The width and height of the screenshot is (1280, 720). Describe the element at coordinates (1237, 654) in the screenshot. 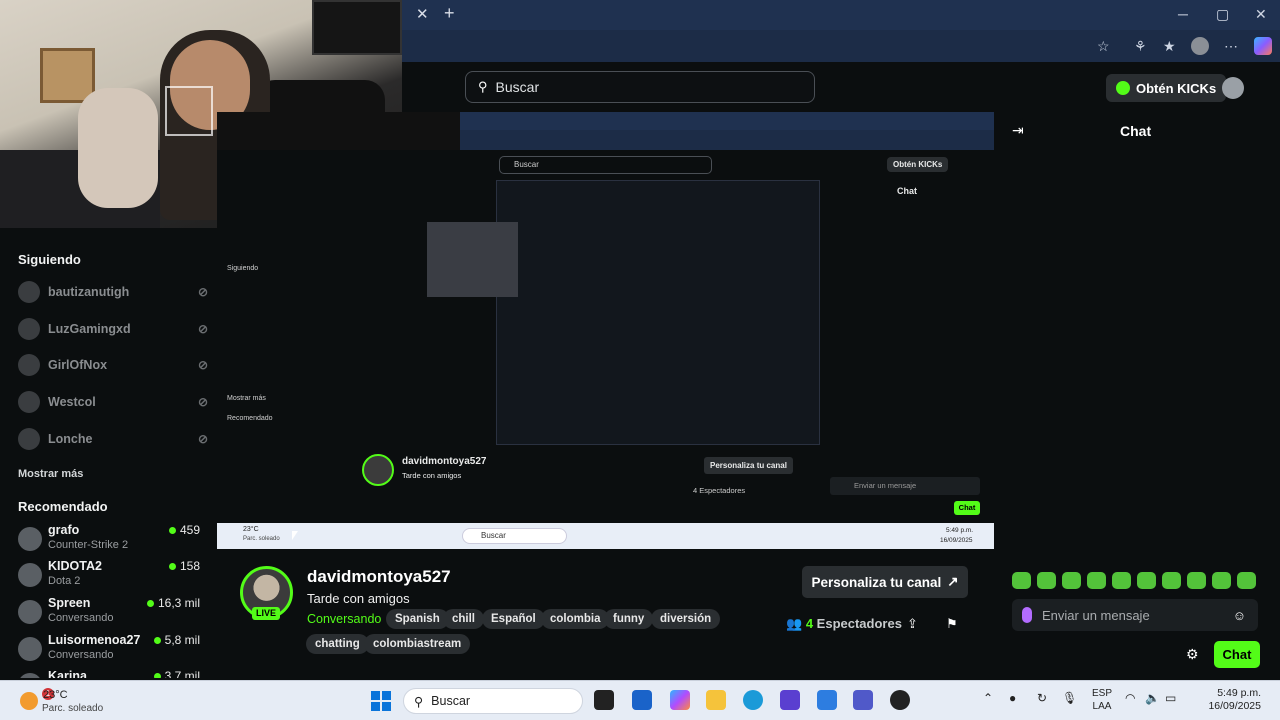

I see `send-chat-button: Chat` at that location.